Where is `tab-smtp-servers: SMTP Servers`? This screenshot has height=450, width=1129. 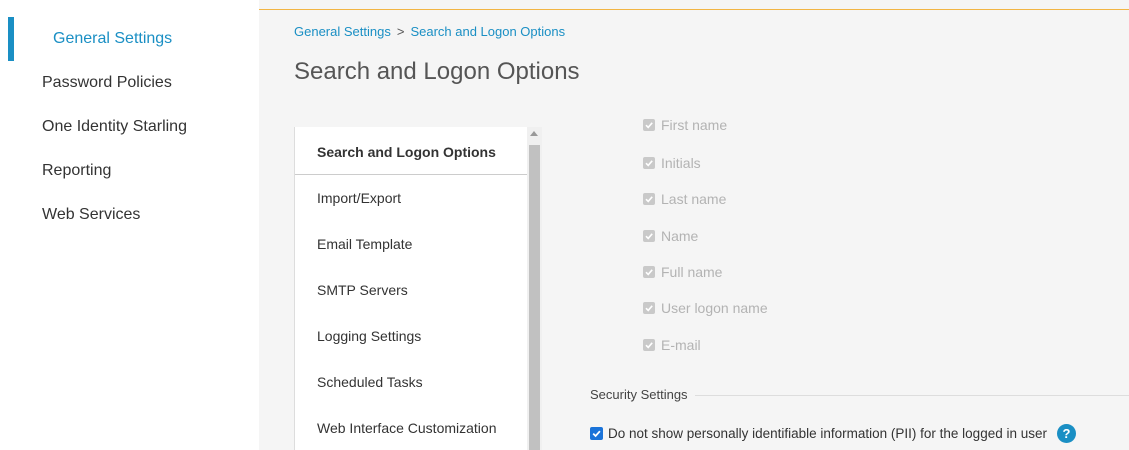
tab-smtp-servers: SMTP Servers is located at coordinates (411, 290).